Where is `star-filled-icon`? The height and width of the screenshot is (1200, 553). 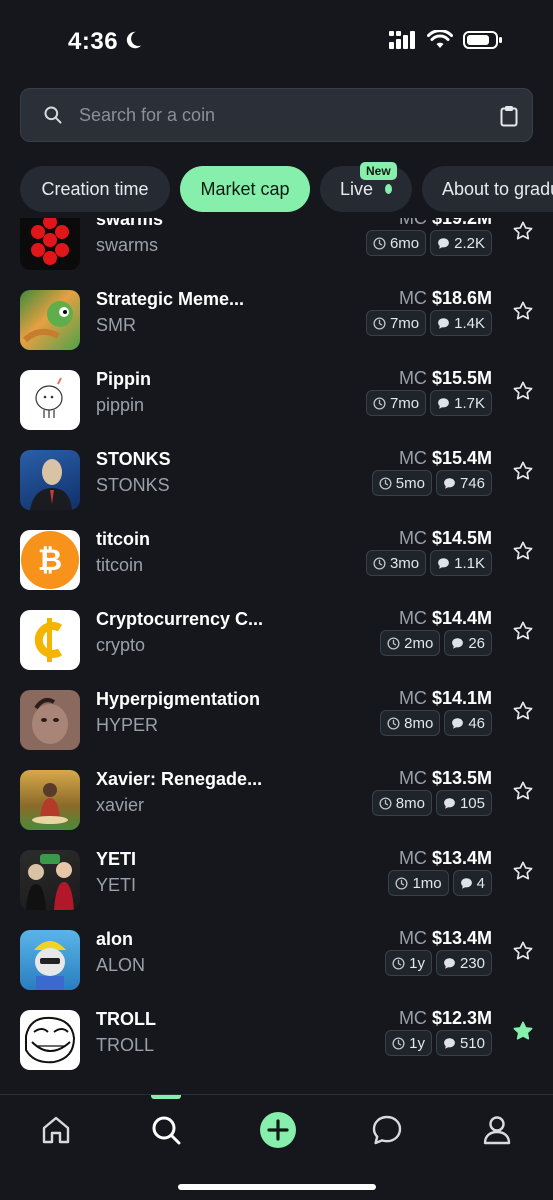 star-filled-icon is located at coordinates (523, 1031).